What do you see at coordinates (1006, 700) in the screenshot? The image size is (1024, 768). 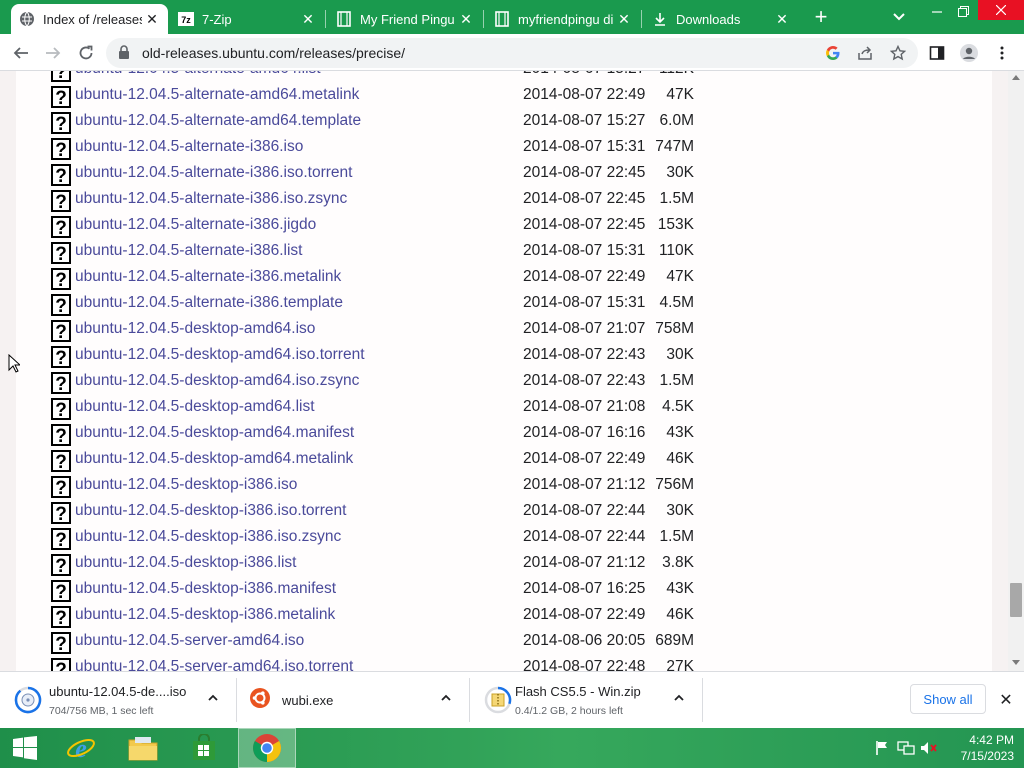 I see `close-shelf-icon: ✕` at bounding box center [1006, 700].